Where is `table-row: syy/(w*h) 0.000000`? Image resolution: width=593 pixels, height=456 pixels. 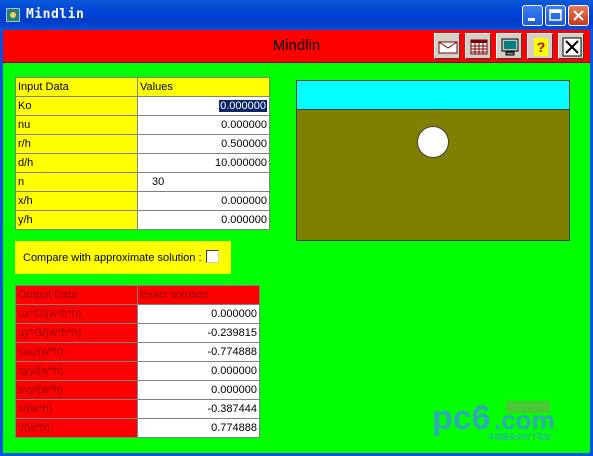
table-row: syy/(w*h) 0.000000 is located at coordinates (137, 371).